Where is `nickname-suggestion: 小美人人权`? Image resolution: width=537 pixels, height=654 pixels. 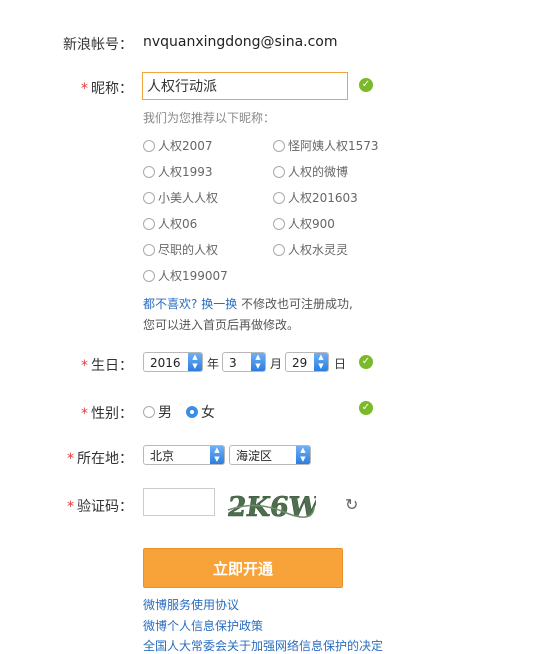
nickname-suggestion: 小美人人权 is located at coordinates (180, 197).